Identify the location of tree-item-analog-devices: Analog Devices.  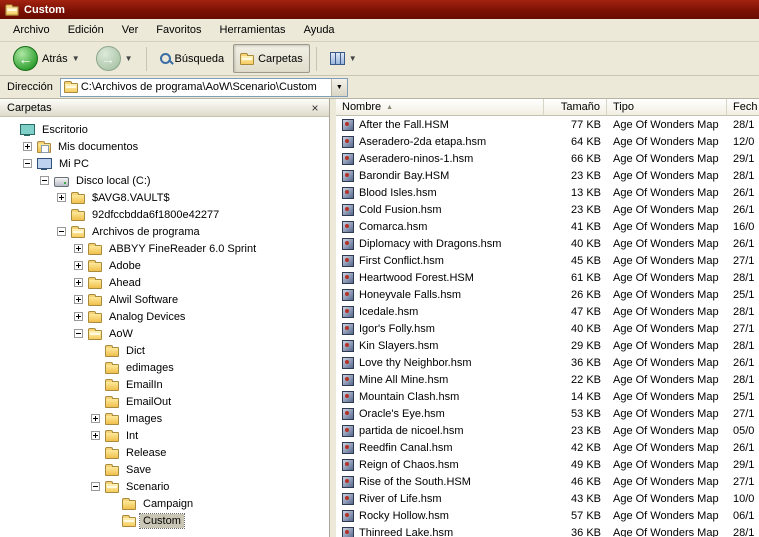
(164, 316).